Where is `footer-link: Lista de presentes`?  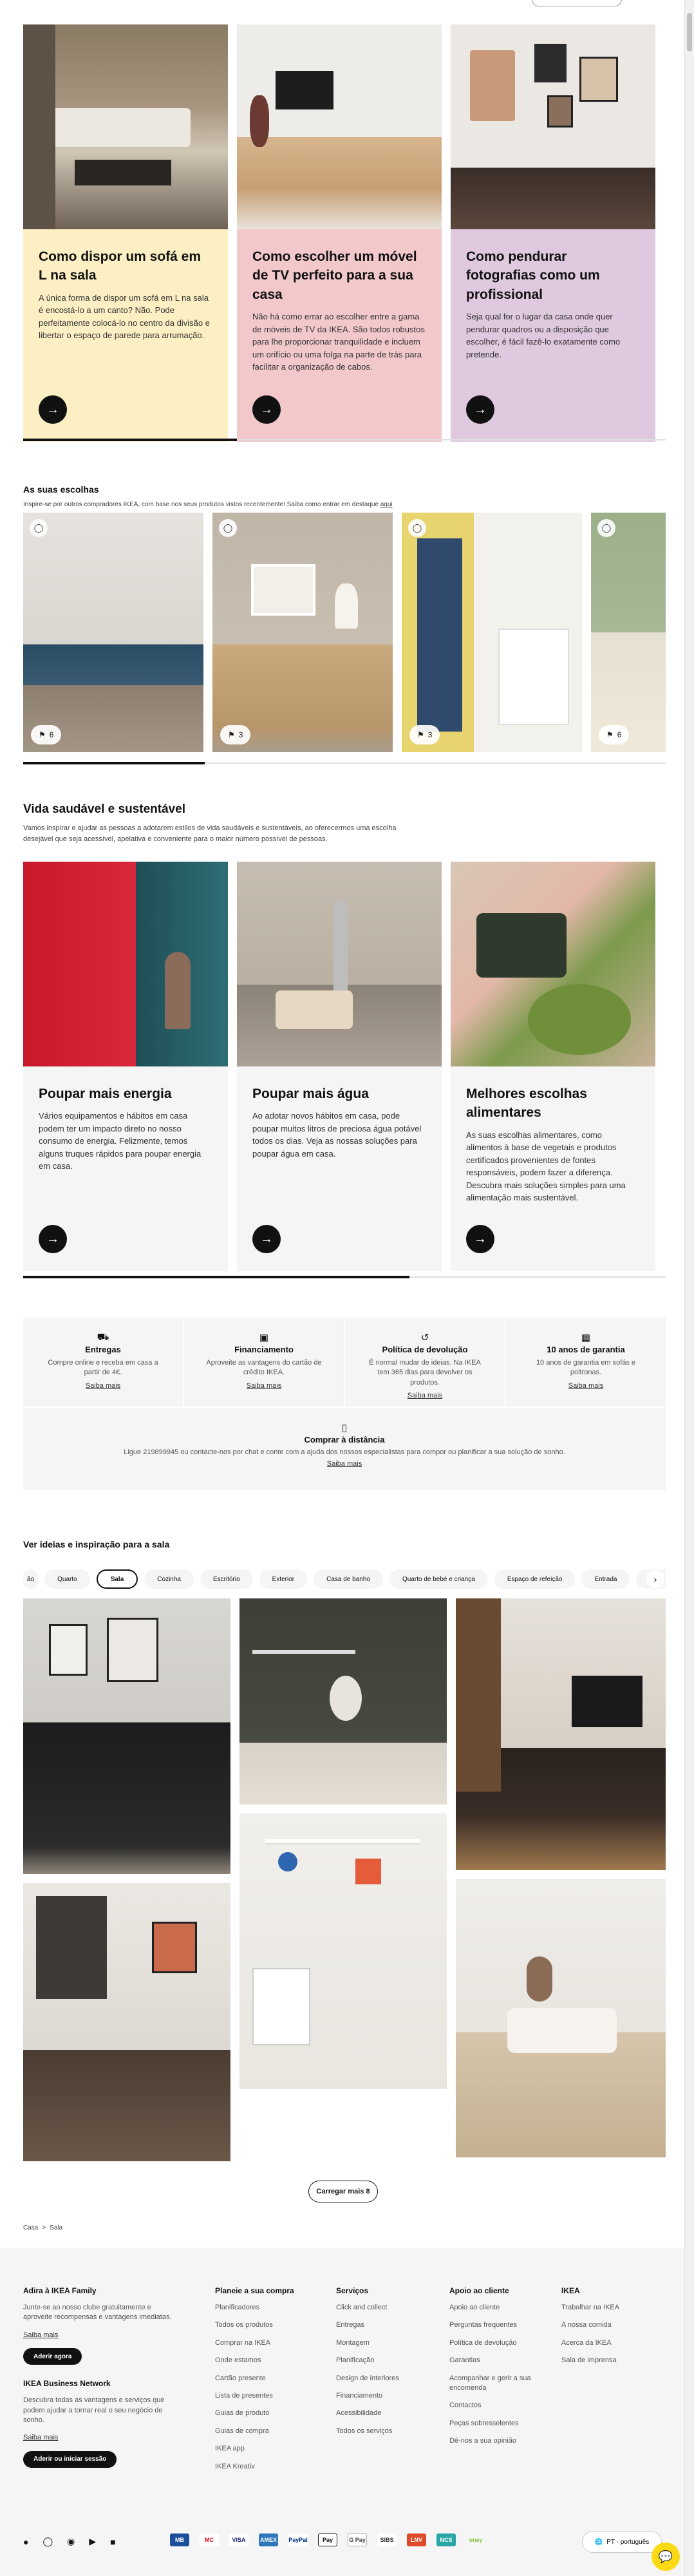
footer-link: Lista de presentes is located at coordinates (269, 2396).